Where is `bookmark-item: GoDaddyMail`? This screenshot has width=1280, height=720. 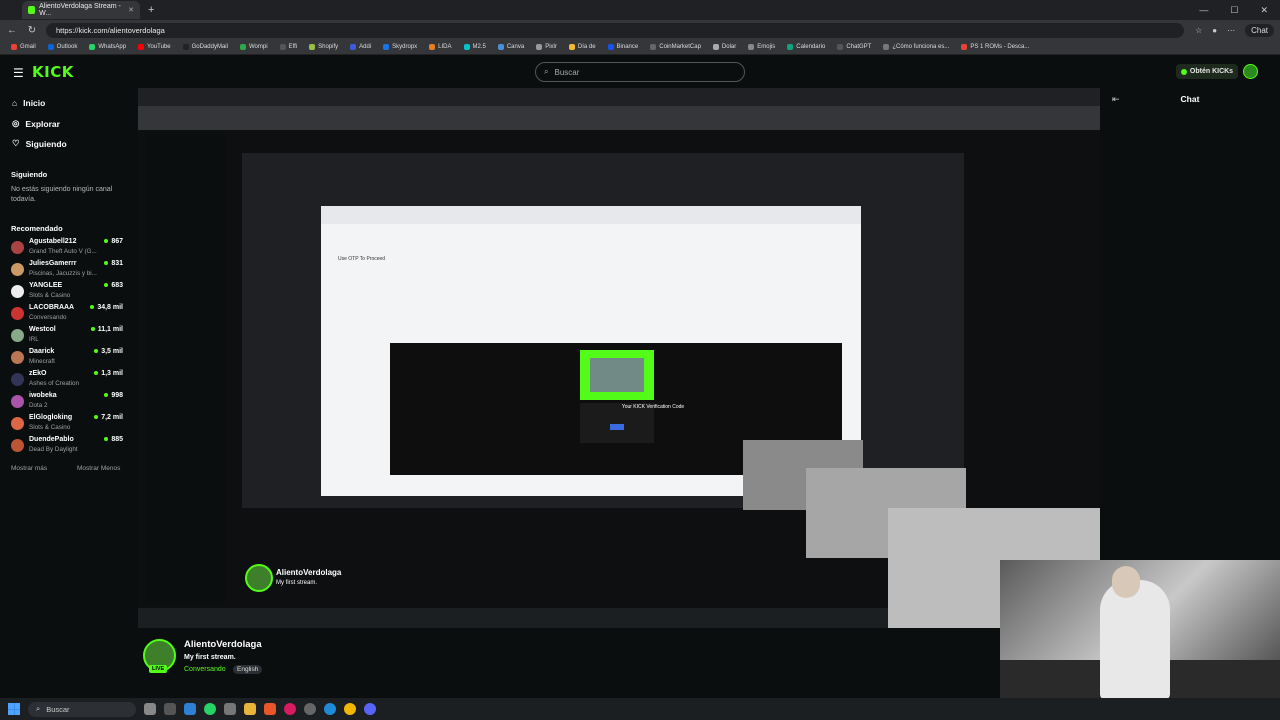
bookmark-item: GoDaddyMail is located at coordinates (205, 47).